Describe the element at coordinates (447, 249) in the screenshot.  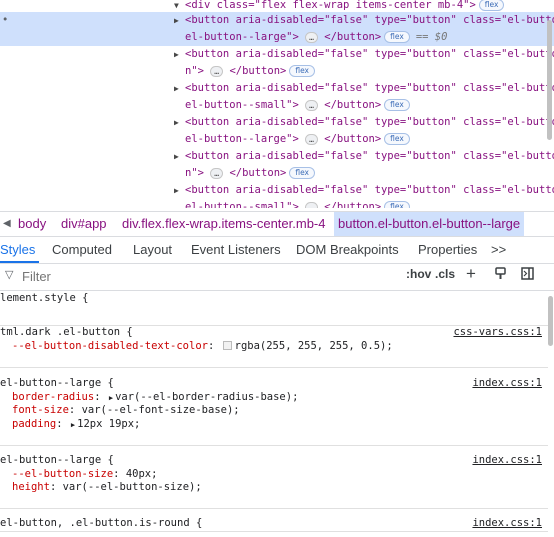
I see `tab-properties: Properties` at that location.